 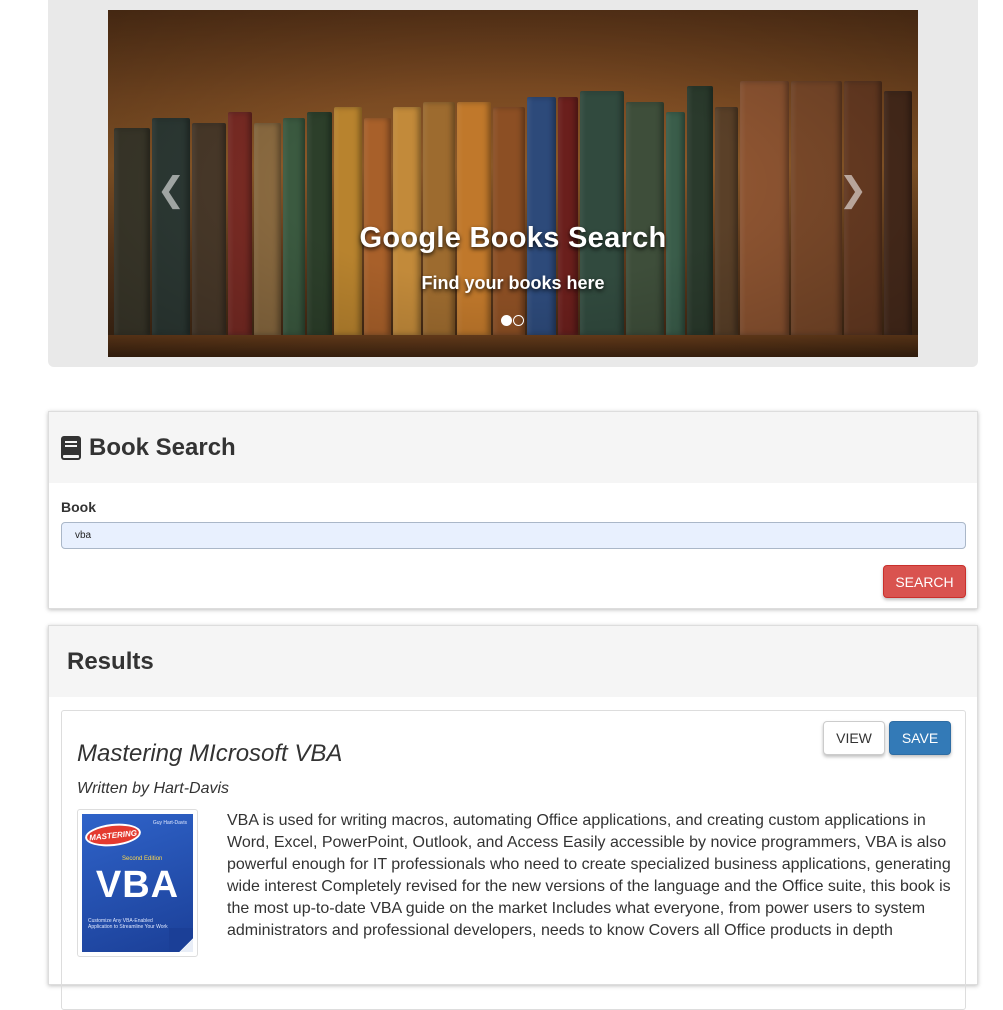 What do you see at coordinates (153, 788) in the screenshot?
I see `book-author: Written by Hart-Davis` at bounding box center [153, 788].